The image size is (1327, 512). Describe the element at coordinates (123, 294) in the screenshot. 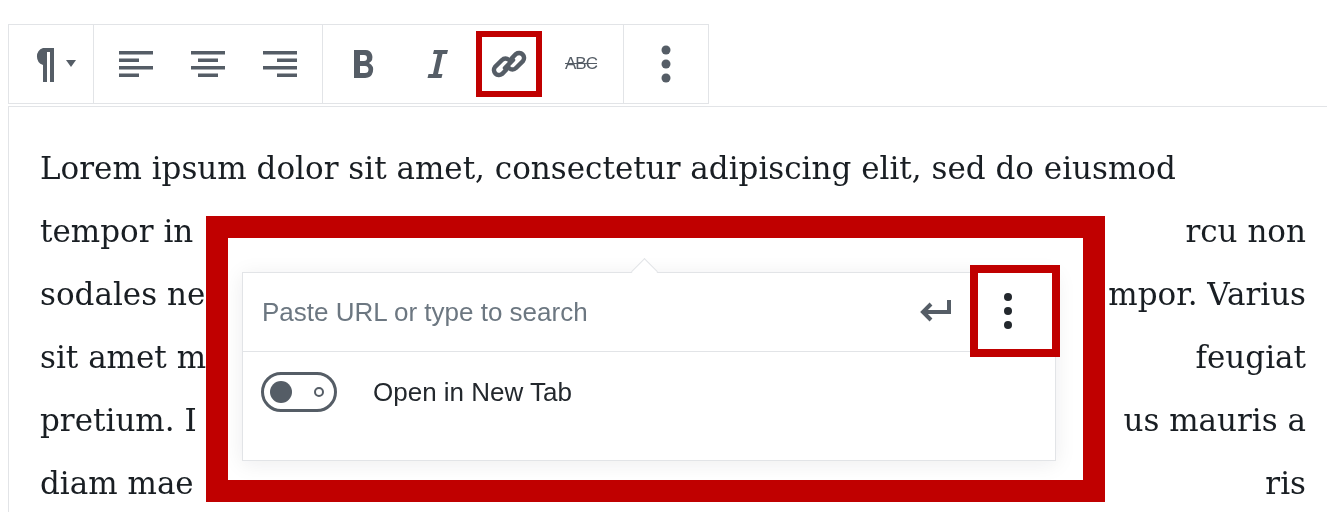

I see `paragraph-line: sodales ne` at that location.